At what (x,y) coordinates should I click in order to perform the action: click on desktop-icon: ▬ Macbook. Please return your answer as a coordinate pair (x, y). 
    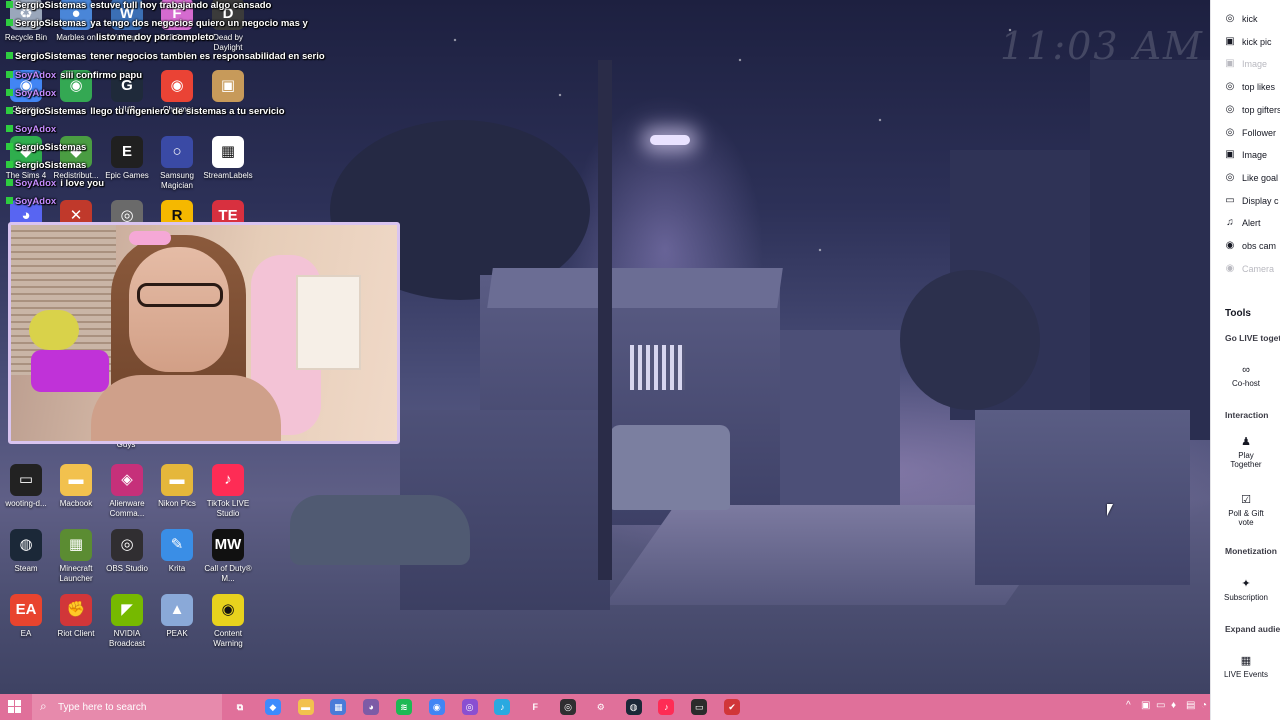
    Looking at the image, I should click on (76, 486).